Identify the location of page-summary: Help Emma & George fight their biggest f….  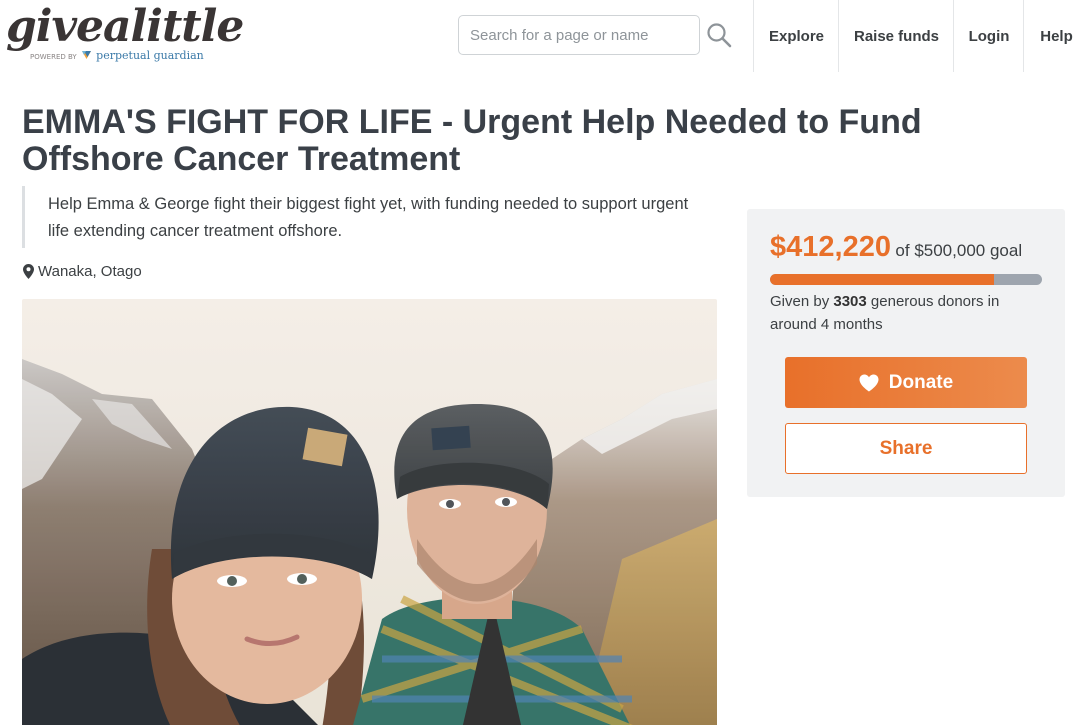
(362, 217).